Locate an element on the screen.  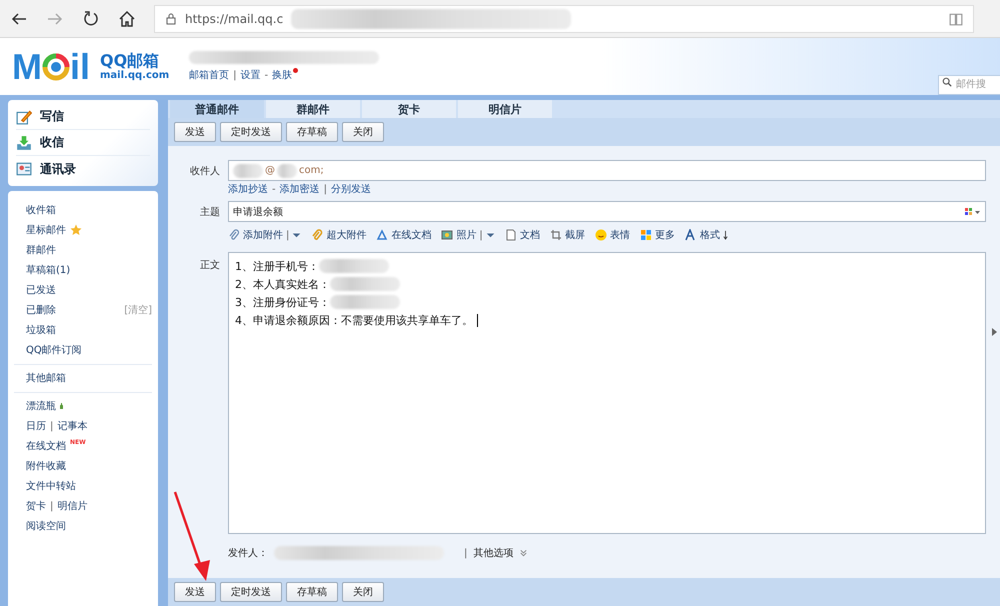
folder-link: 已发送 is located at coordinates (41, 290).